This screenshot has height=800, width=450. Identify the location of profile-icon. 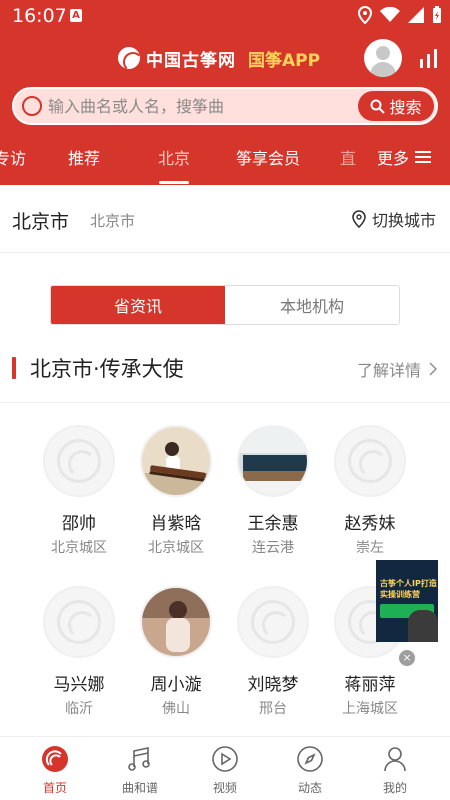
(395, 759).